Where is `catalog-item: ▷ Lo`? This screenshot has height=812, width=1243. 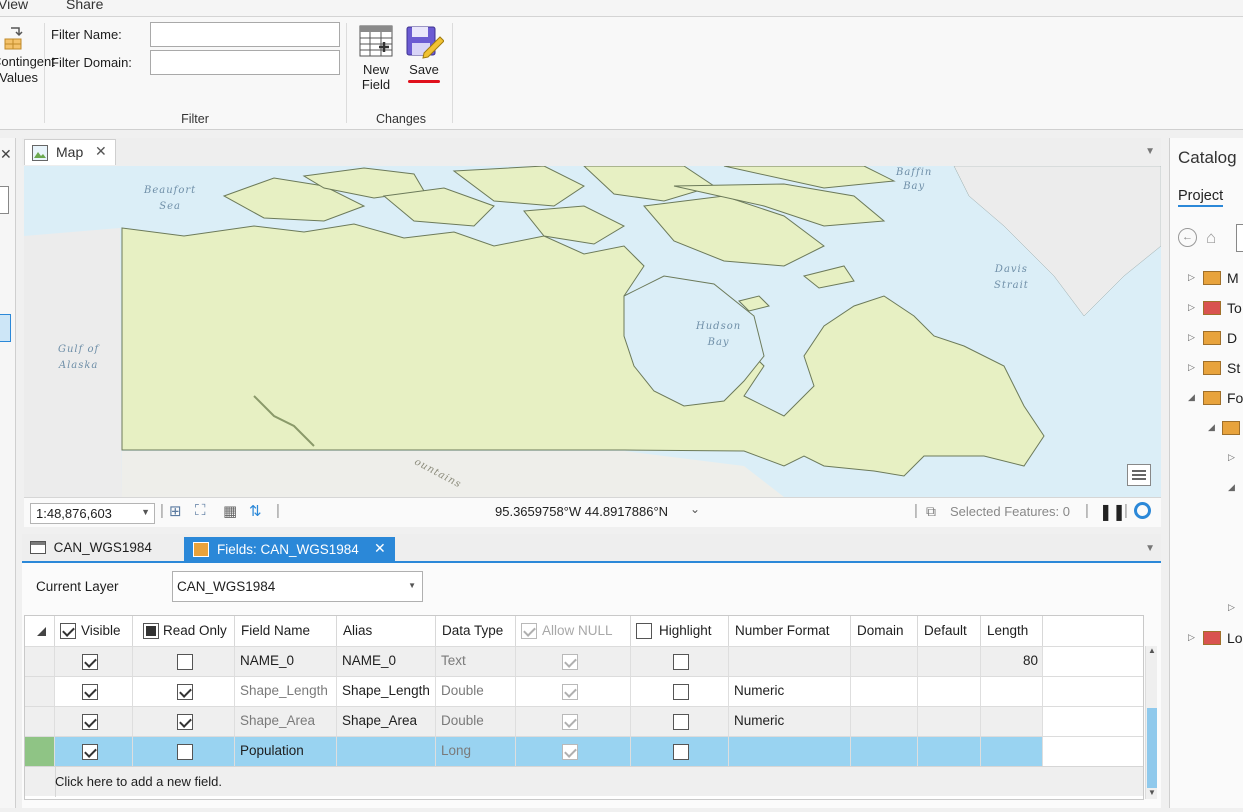 catalog-item: ▷ Lo is located at coordinates (1206, 638).